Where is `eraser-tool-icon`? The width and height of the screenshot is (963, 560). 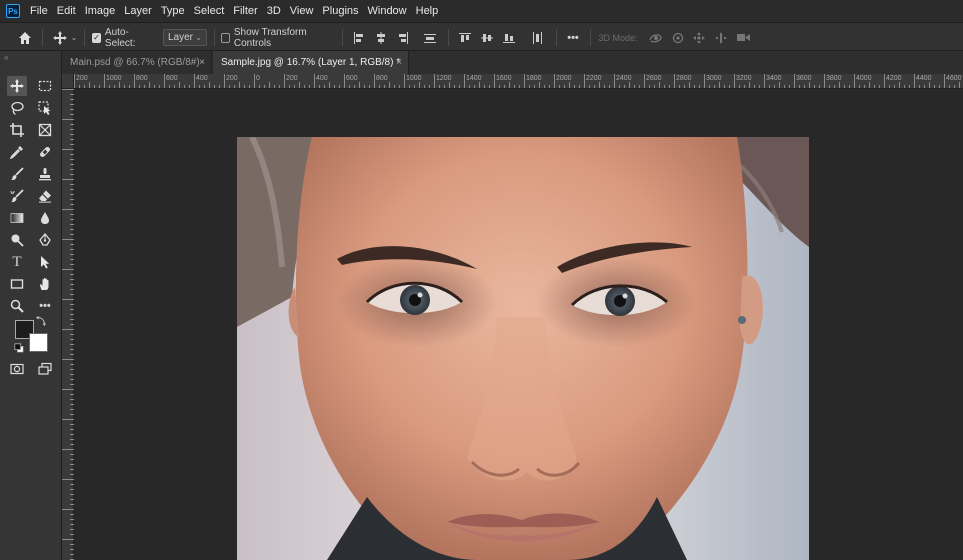
eraser-tool-icon is located at coordinates (45, 196).